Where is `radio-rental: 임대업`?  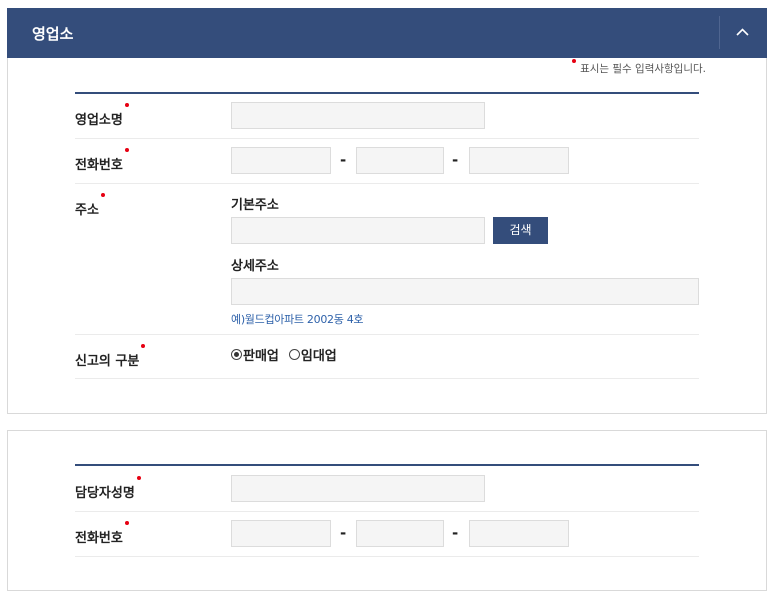
radio-rental: 임대업 is located at coordinates (312, 354).